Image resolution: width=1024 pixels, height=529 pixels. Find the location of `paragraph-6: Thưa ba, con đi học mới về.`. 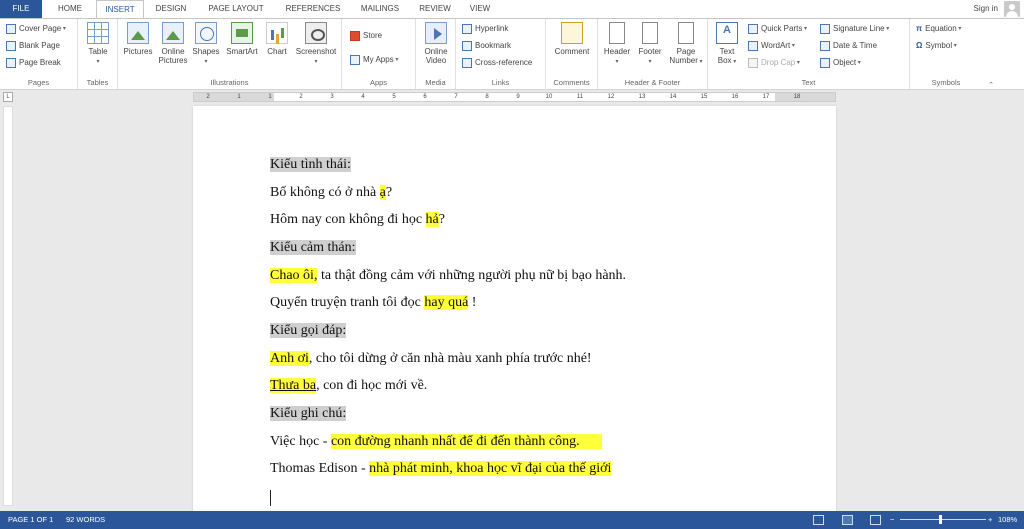

paragraph-6: Thưa ba, con đi học mới về. is located at coordinates (349, 385).